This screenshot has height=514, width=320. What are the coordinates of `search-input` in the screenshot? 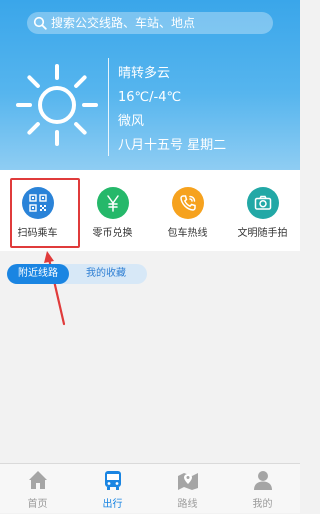 It's located at (156, 23).